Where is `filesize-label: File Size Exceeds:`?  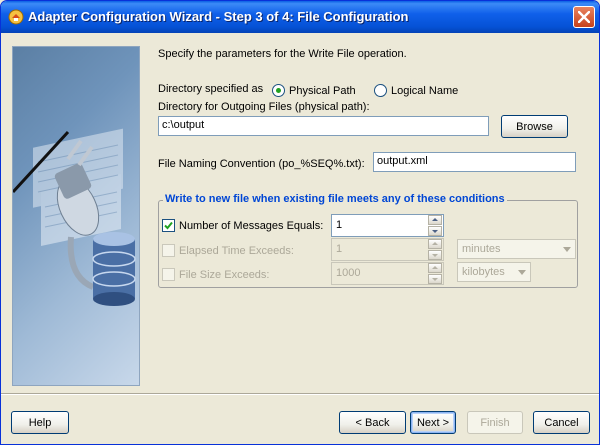 filesize-label: File Size Exceeds: is located at coordinates (224, 275).